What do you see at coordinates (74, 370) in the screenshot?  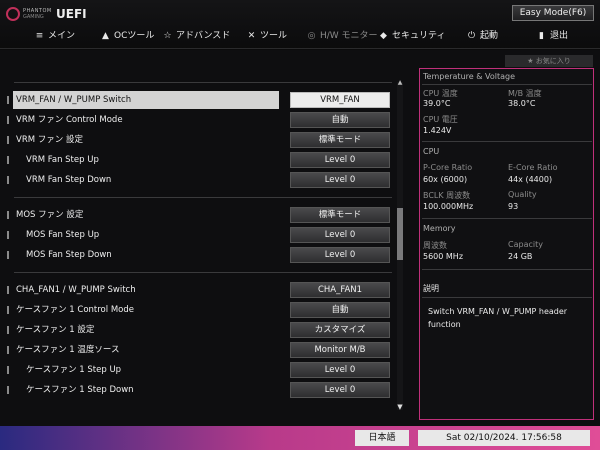 I see `setting-label: ケースファン 1 Step Up` at bounding box center [74, 370].